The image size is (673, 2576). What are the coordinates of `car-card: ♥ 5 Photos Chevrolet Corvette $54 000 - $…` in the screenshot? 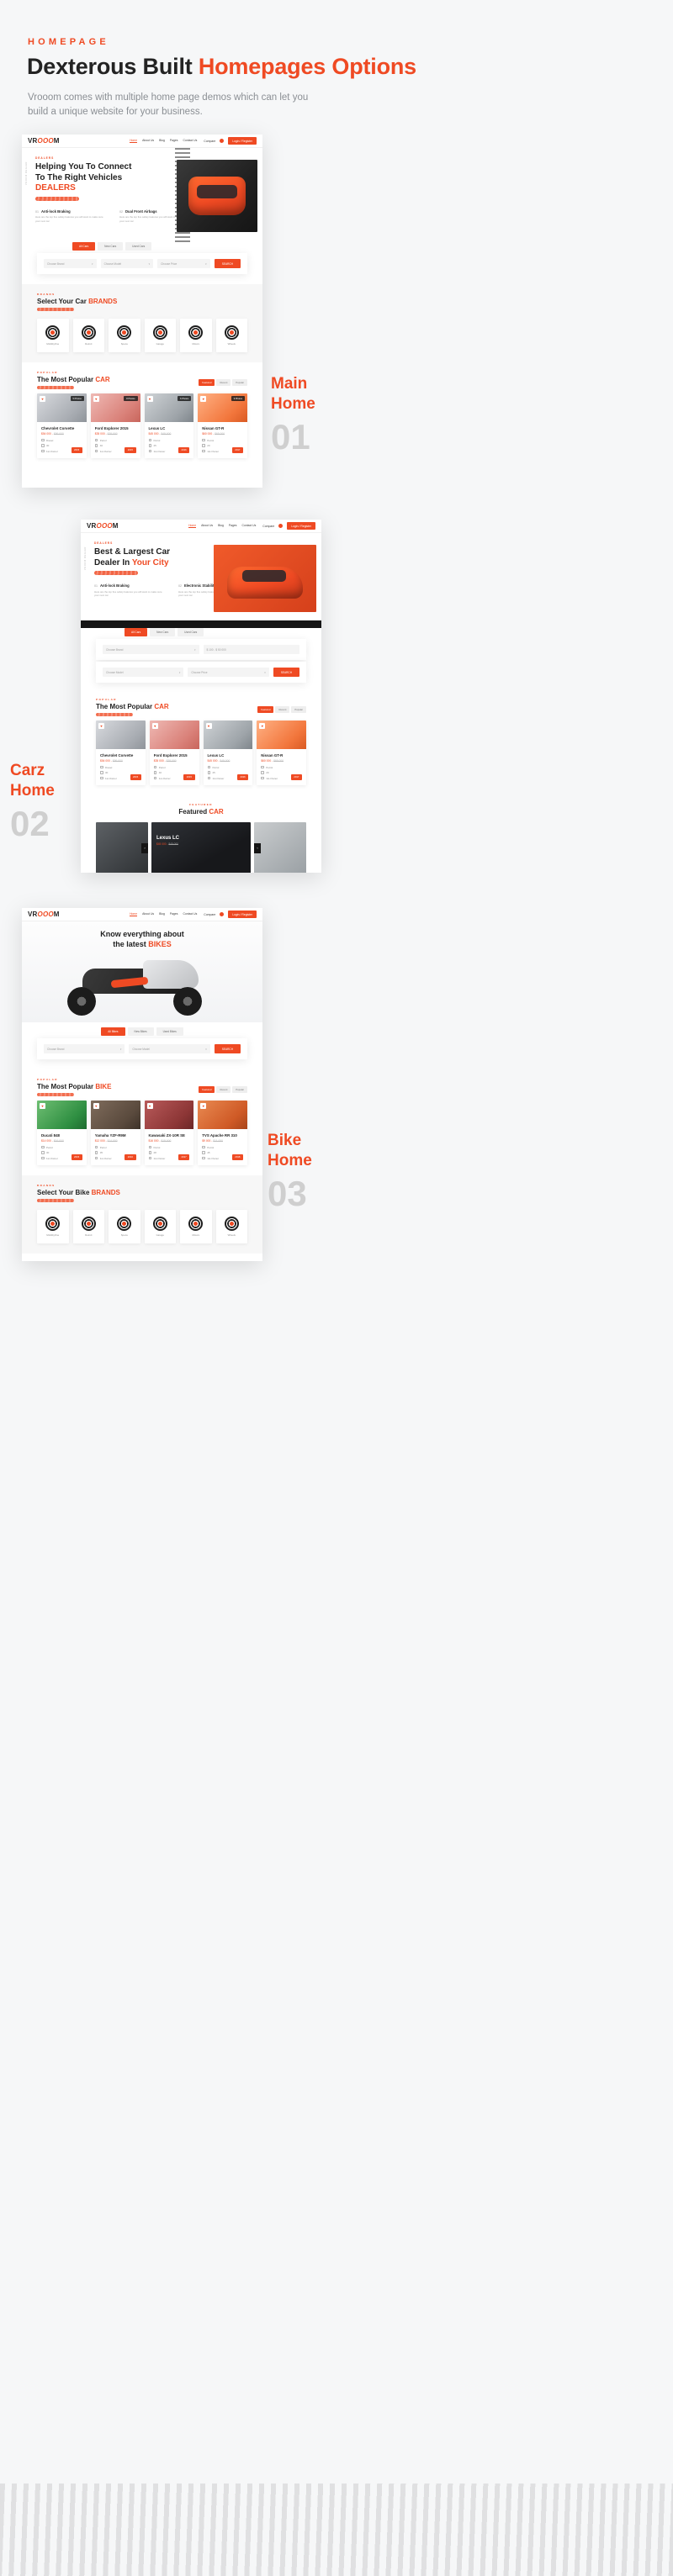 It's located at (62, 425).